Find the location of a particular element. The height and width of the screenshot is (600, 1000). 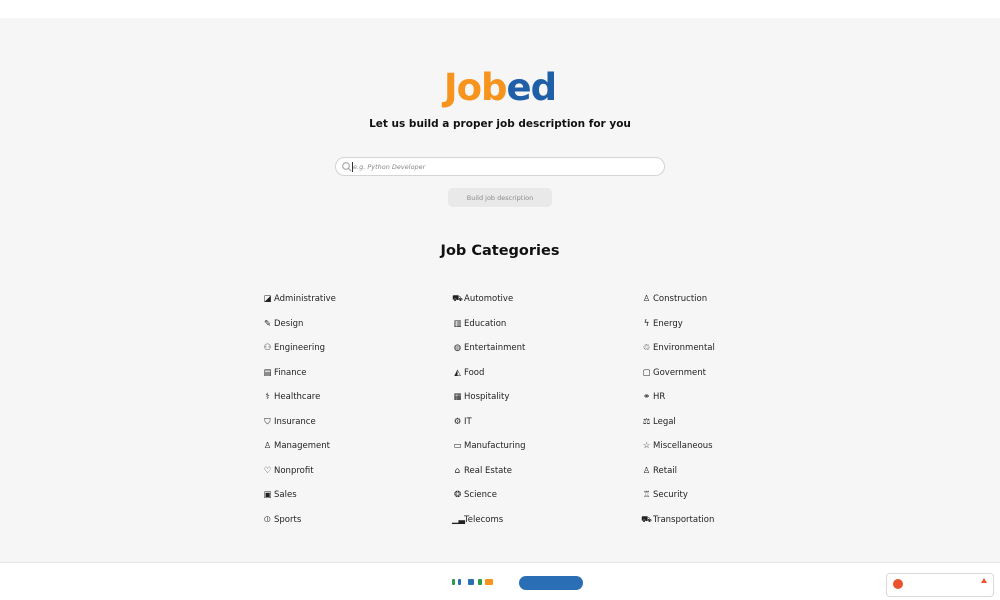

category-sales: ▣ Sales is located at coordinates (279, 495).